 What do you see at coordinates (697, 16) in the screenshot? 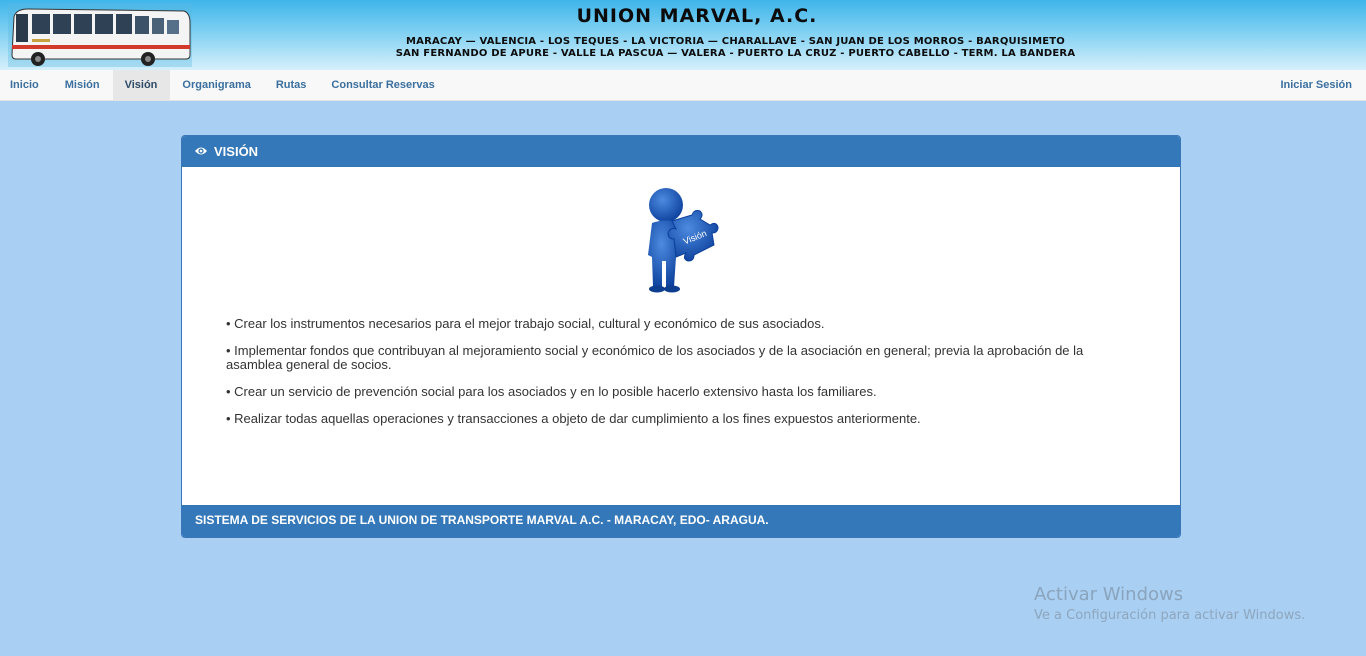
I see `banner-title: UNION MARVAL, A.C.` at bounding box center [697, 16].